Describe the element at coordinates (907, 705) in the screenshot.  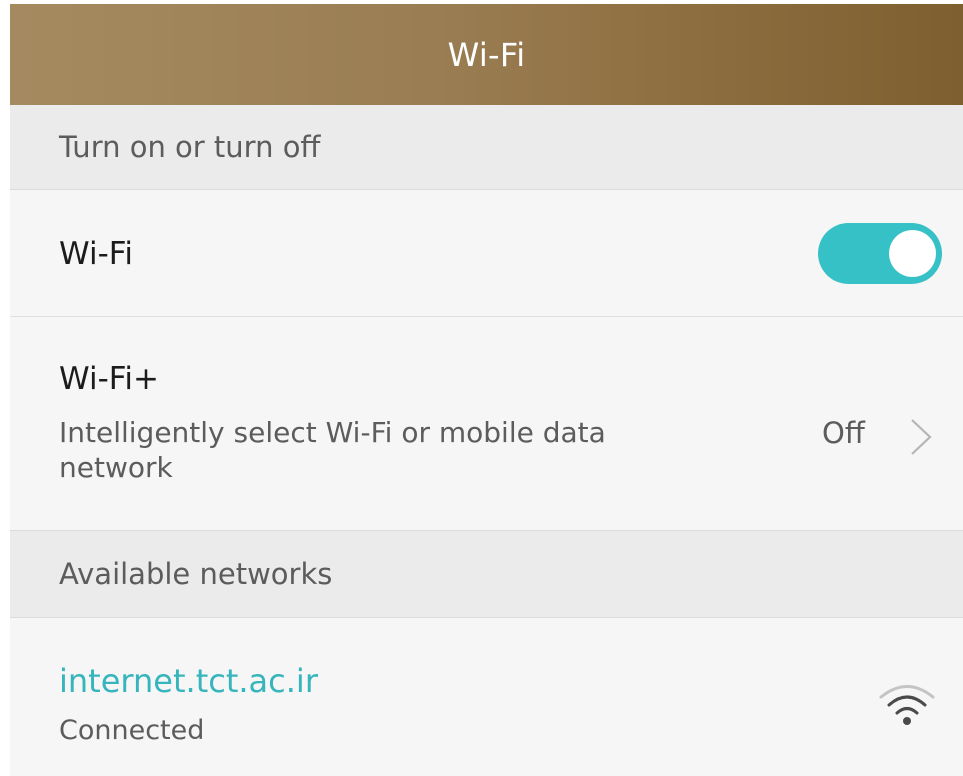
I see `wifi-signal-icon` at that location.